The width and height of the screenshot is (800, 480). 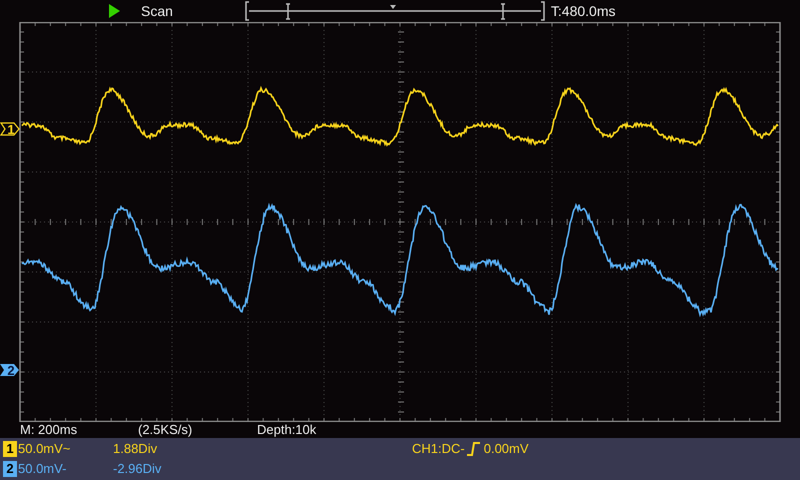 What do you see at coordinates (473, 449) in the screenshot?
I see `rising-edge-icon` at bounding box center [473, 449].